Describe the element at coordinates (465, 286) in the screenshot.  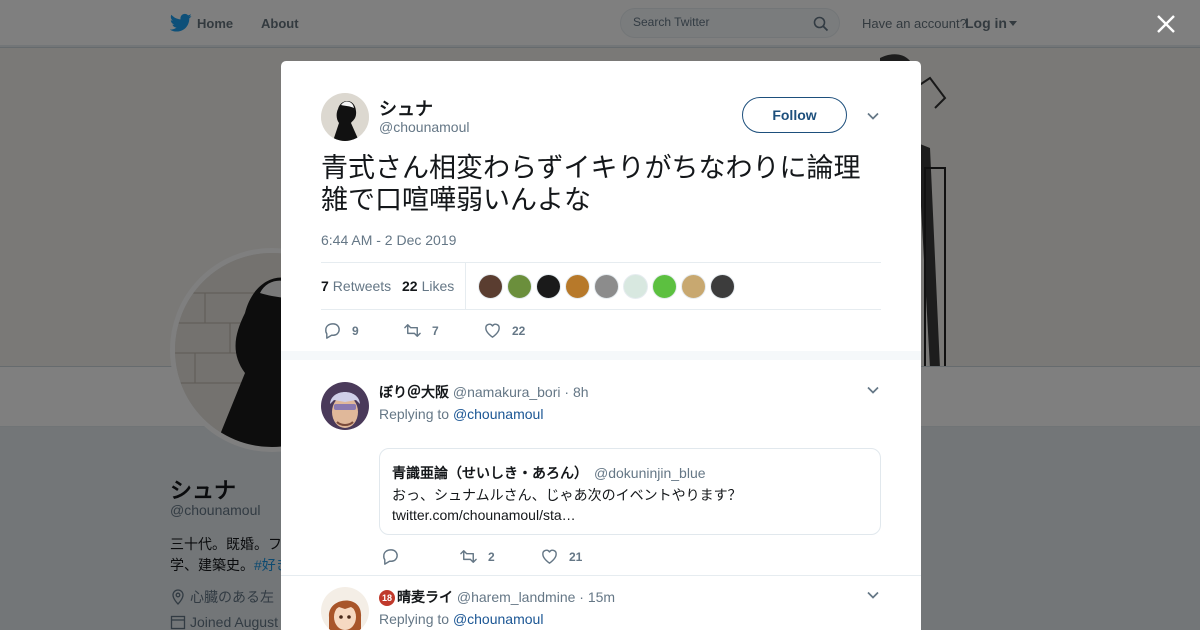
I see `stats-divider` at that location.